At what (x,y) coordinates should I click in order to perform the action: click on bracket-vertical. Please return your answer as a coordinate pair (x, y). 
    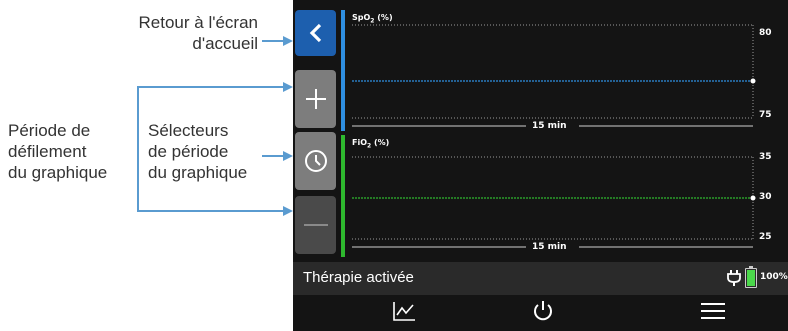
    Looking at the image, I should click on (138, 149).